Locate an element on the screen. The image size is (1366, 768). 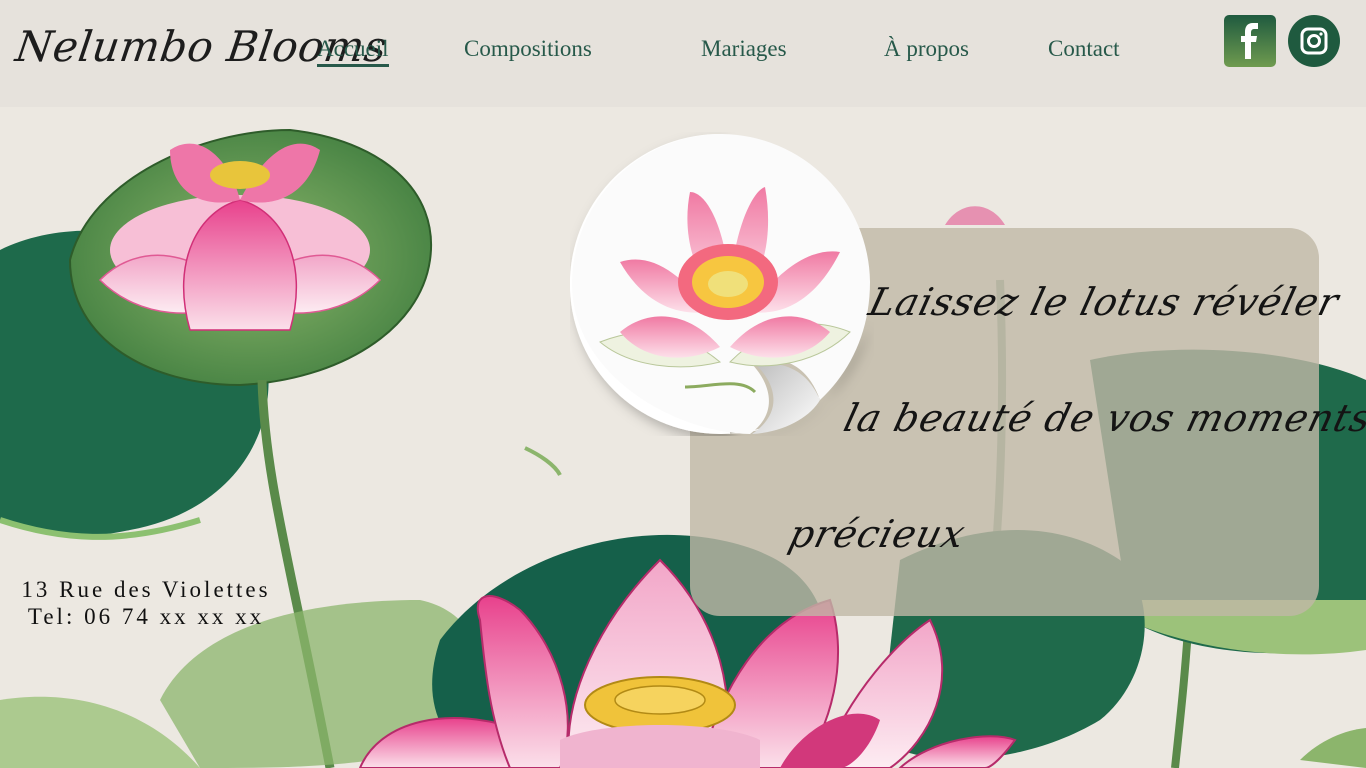
lotus-sticker-image is located at coordinates (720, 283).